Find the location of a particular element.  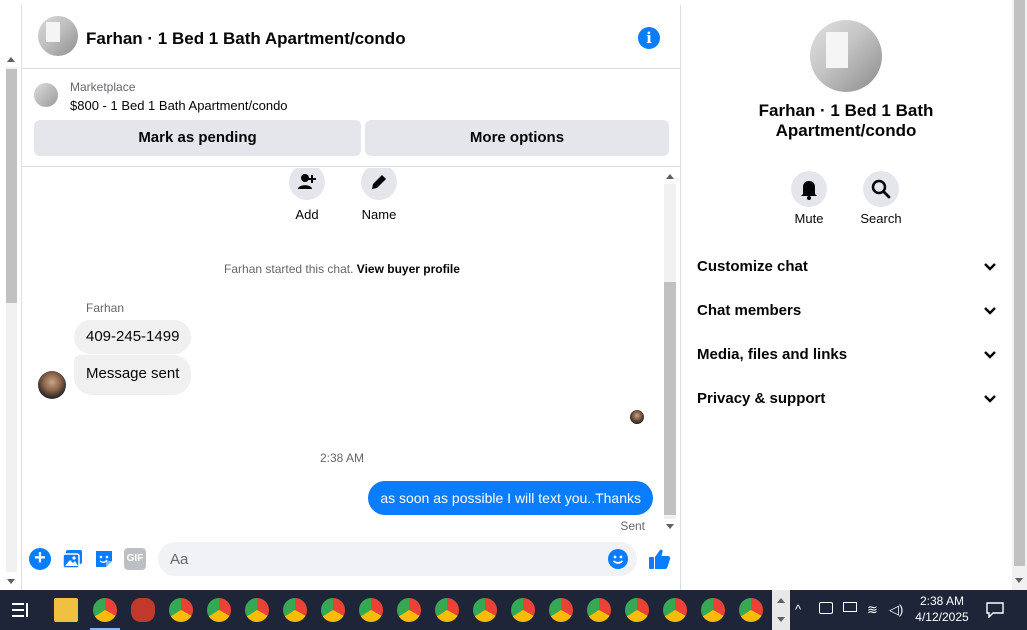

message-composer: + GIF is located at coordinates (351, 560).